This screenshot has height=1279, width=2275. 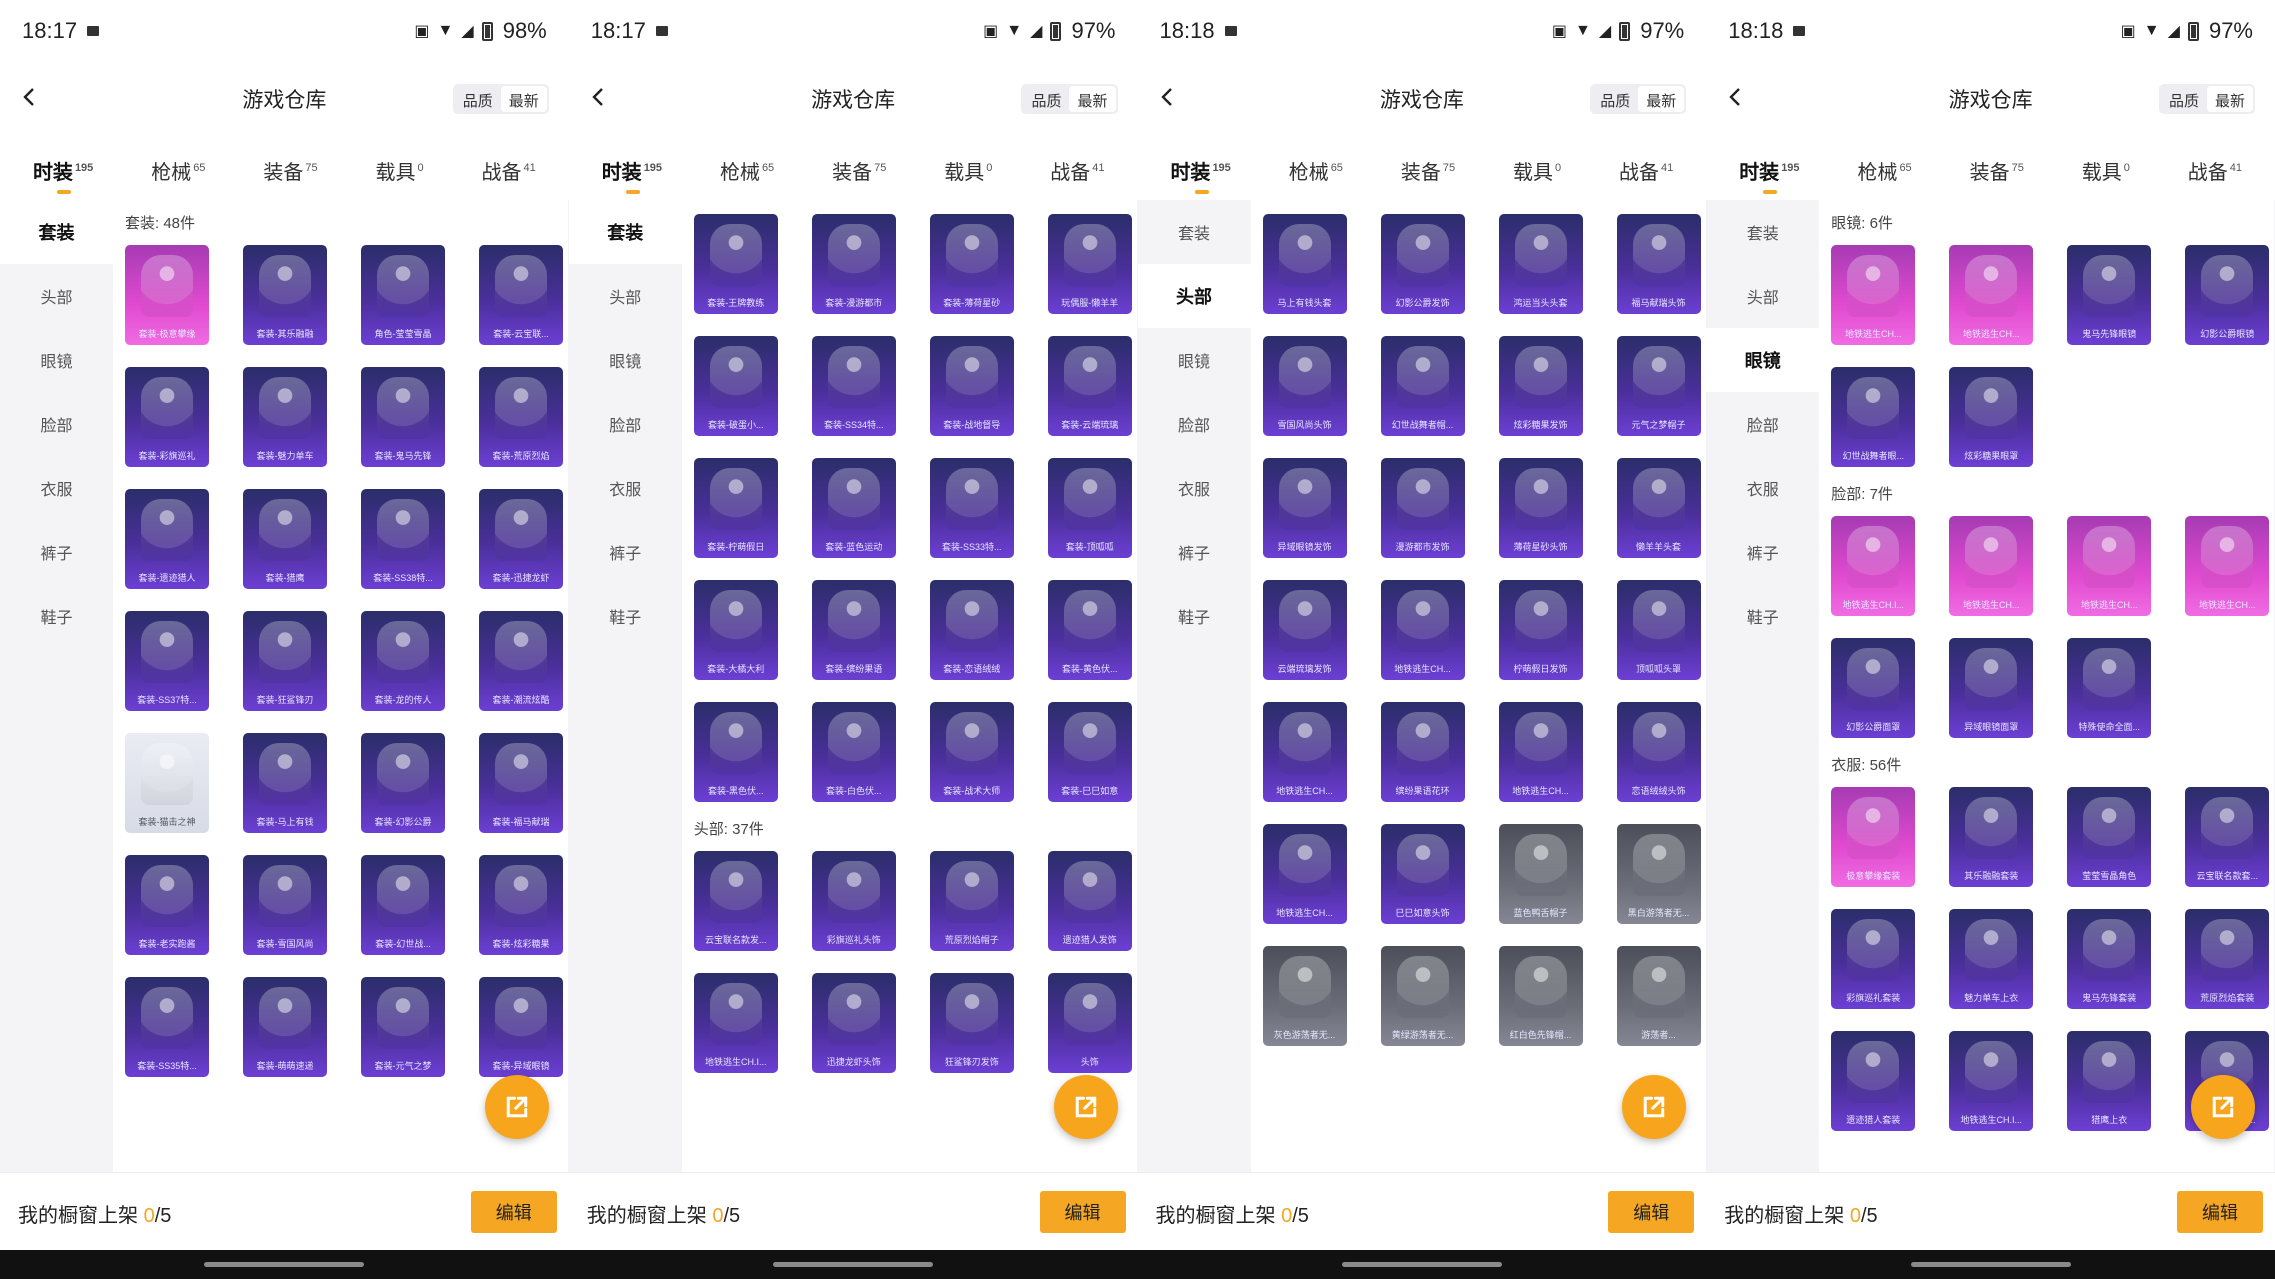 What do you see at coordinates (403, 295) in the screenshot?
I see `item-card: 角色-莹莹雪晶` at bounding box center [403, 295].